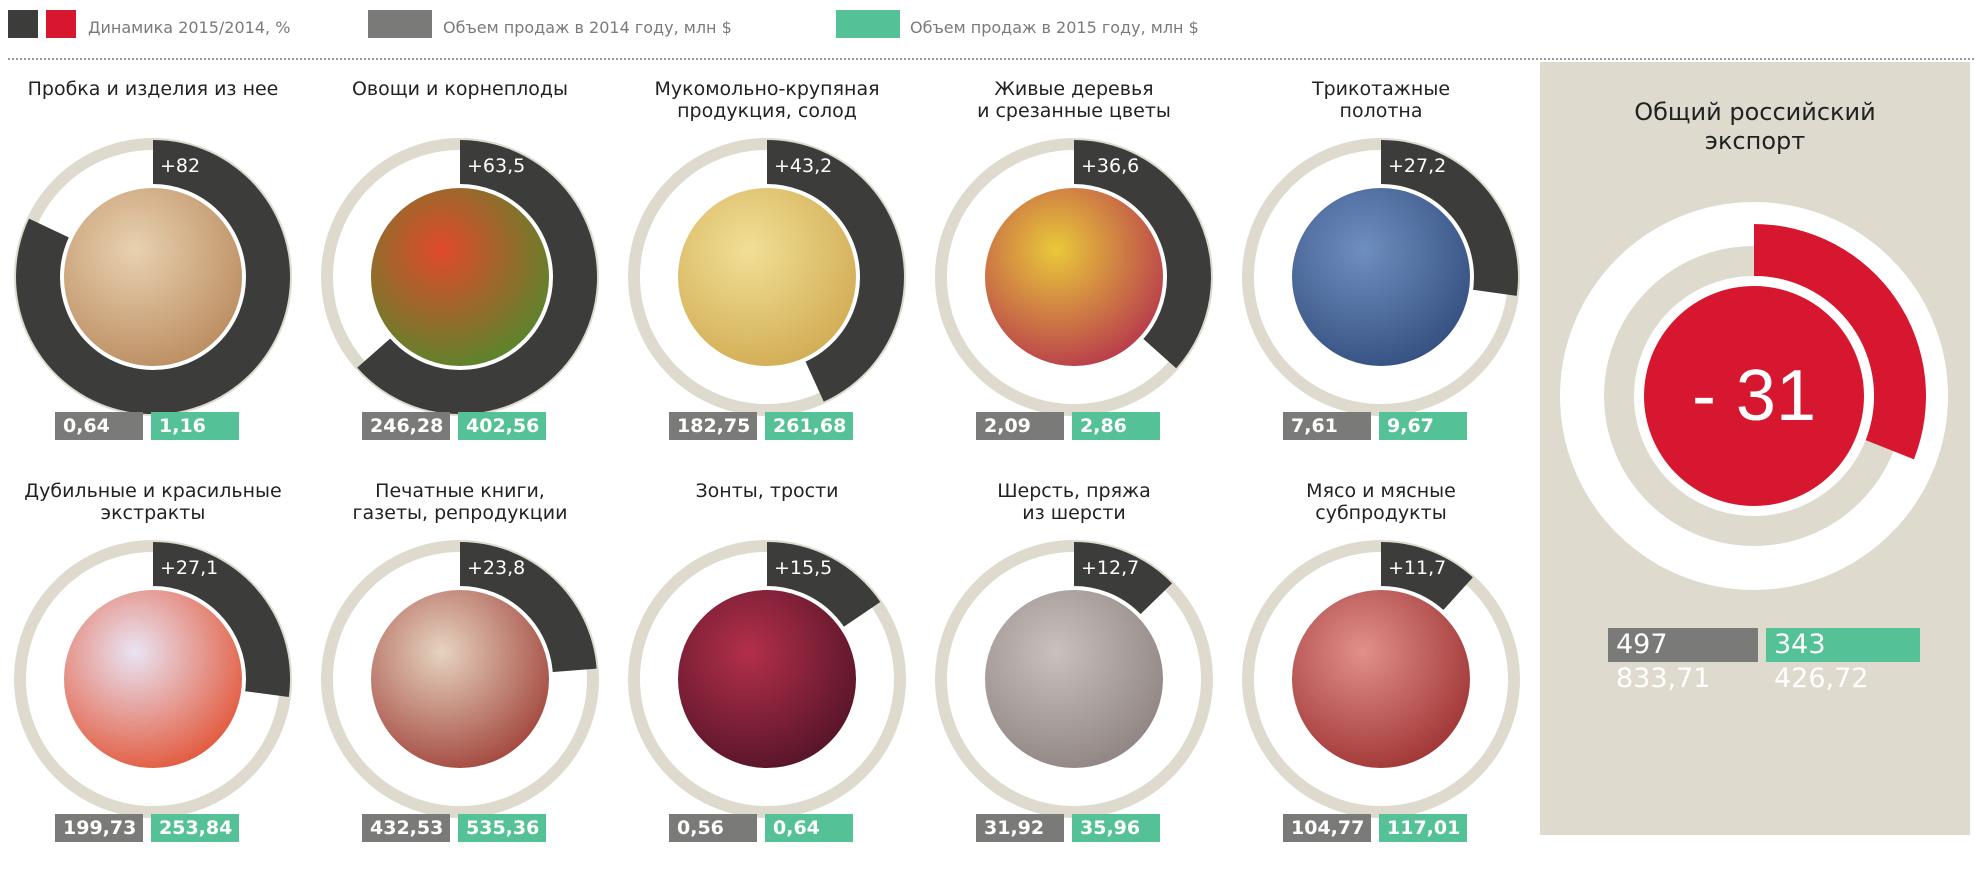 The height and width of the screenshot is (872, 1982). What do you see at coordinates (1683, 661) in the screenshot?
I see `total-sales2014: 497 833,71` at bounding box center [1683, 661].